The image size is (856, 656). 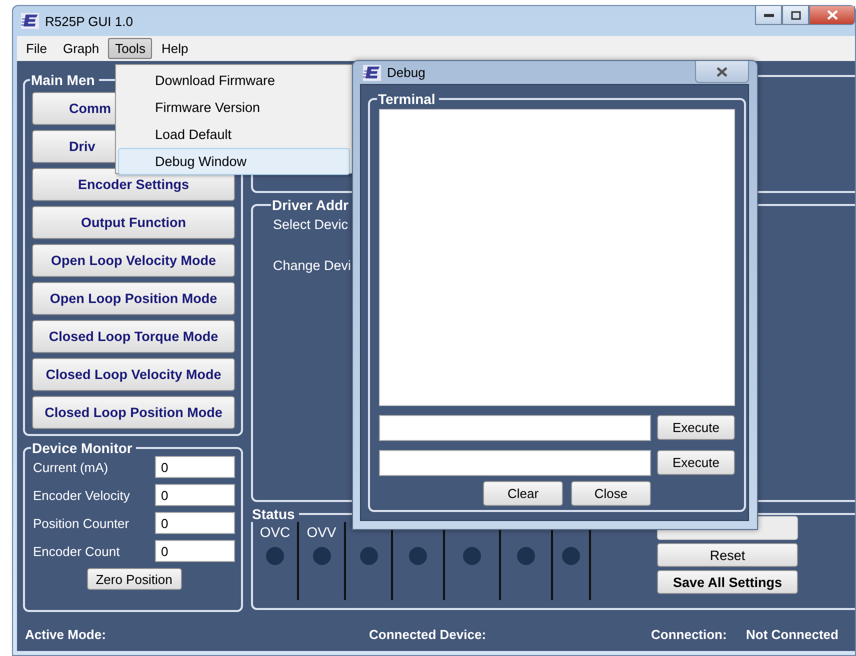 I want to click on panel-title: Main Men, so click(x=63, y=80).